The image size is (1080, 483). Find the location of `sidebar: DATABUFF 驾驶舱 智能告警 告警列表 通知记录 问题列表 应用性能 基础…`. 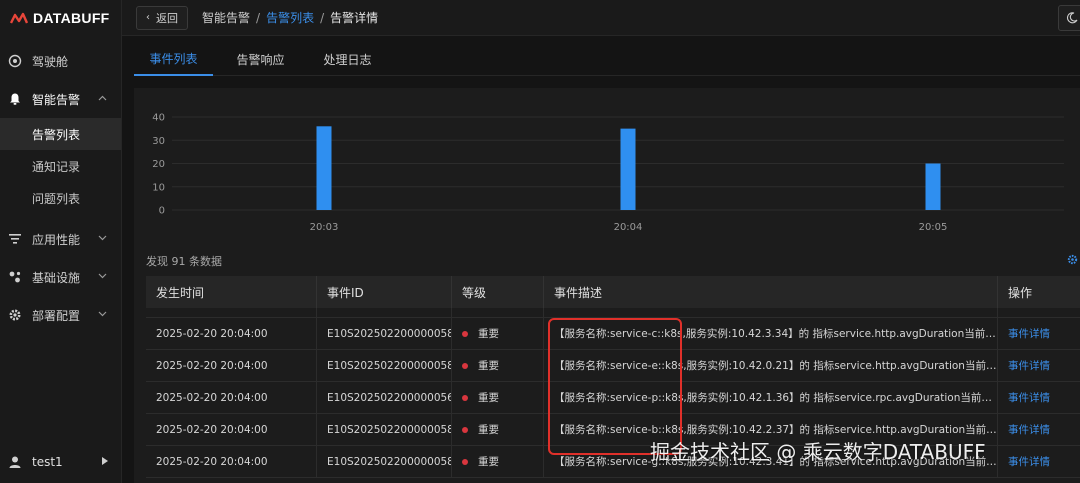

sidebar: DATABUFF 驾驶舱 智能告警 告警列表 通知记录 问题列表 应用性能 基础… is located at coordinates (61, 241).